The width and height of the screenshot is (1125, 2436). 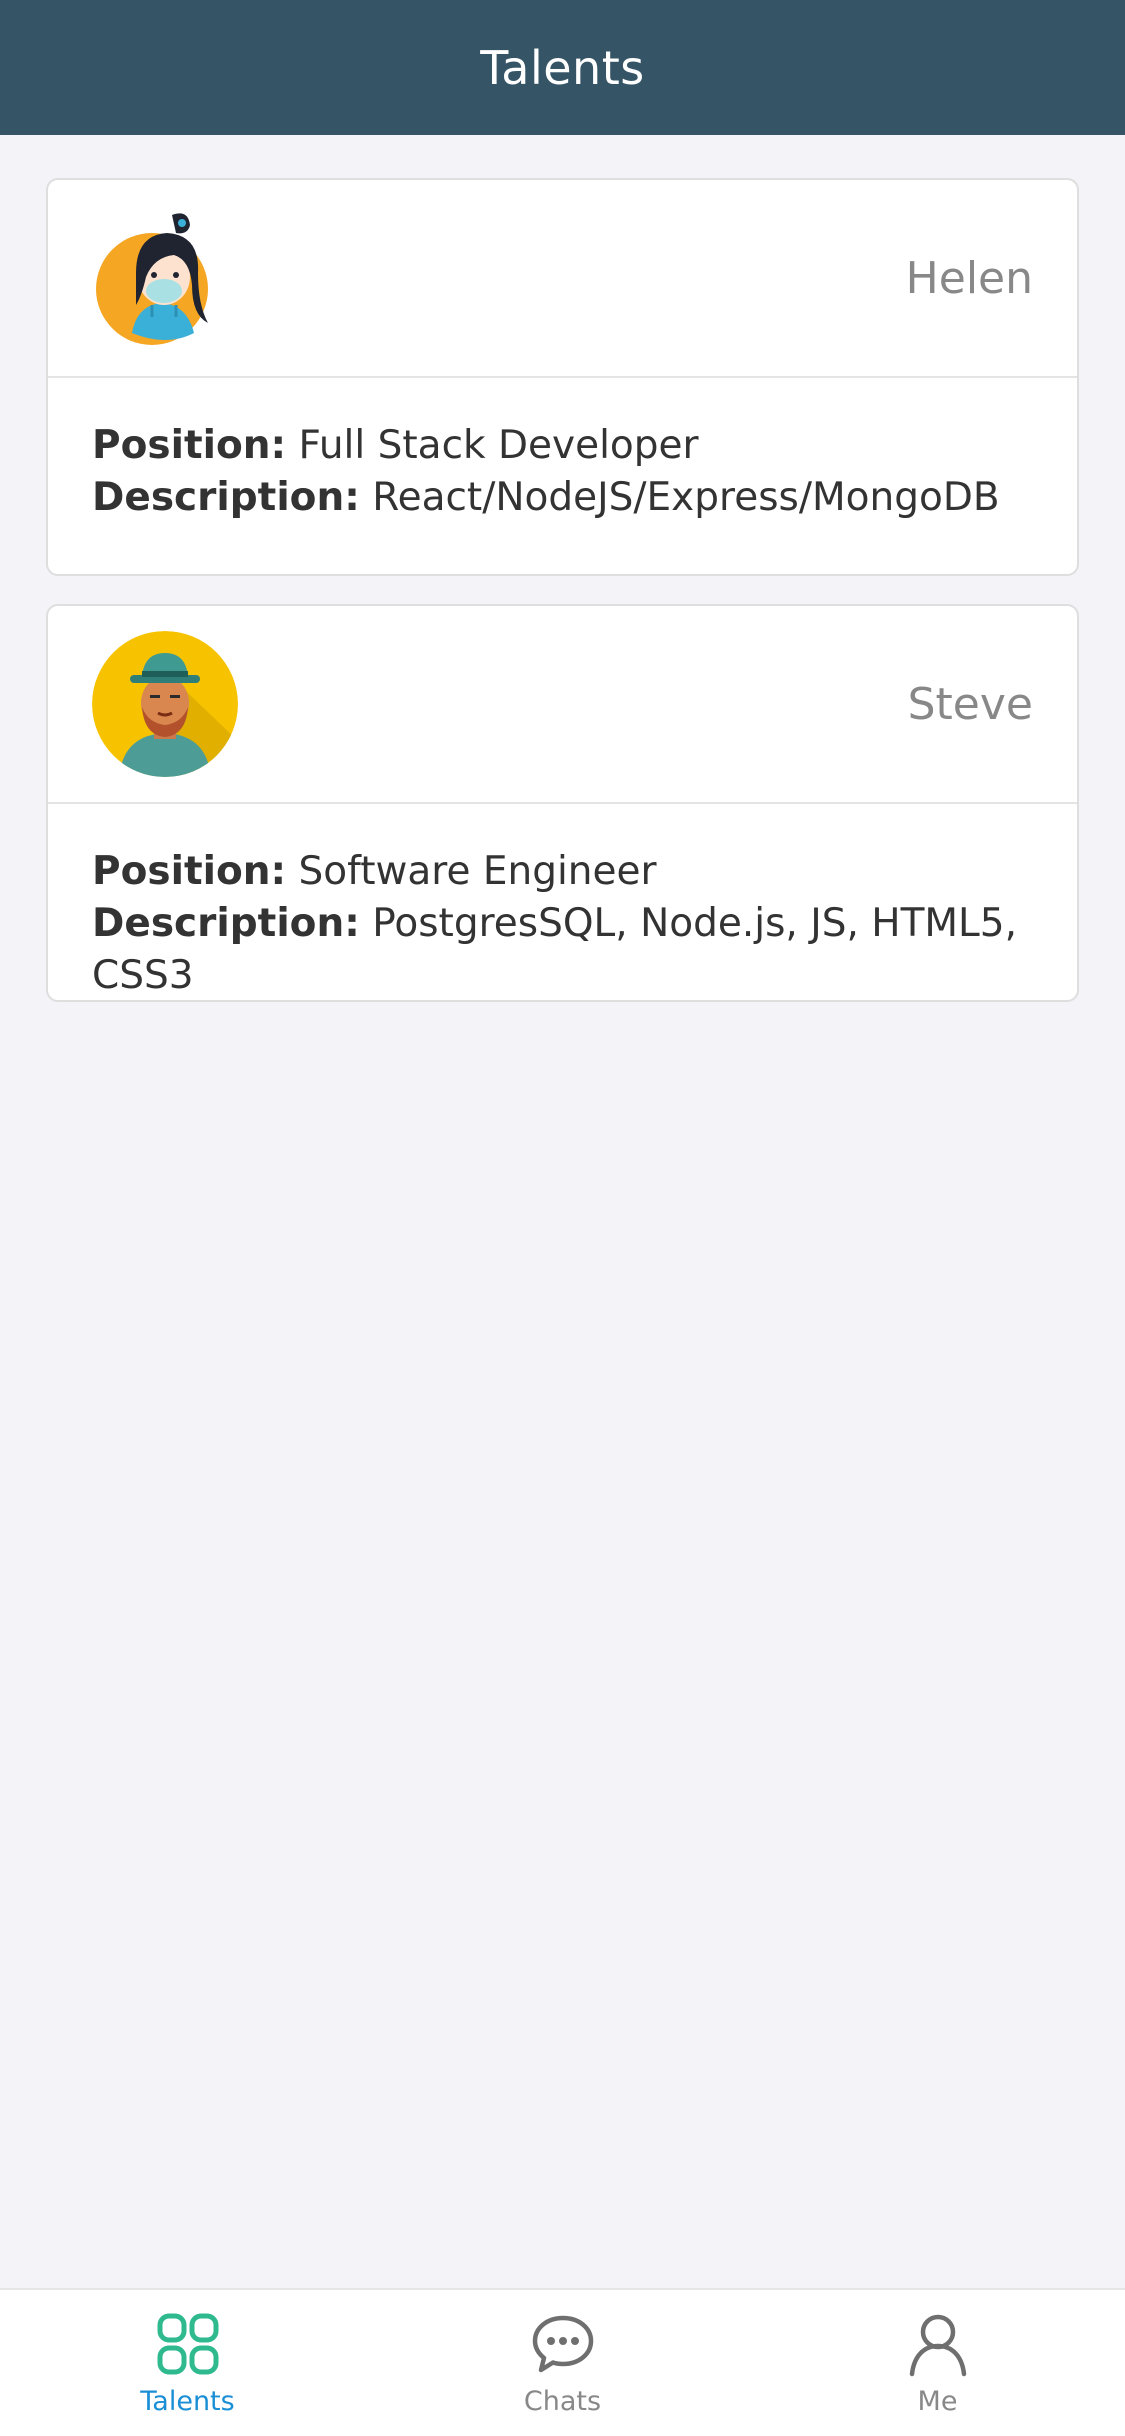 I want to click on tab-chats: Chats, so click(x=562, y=2363).